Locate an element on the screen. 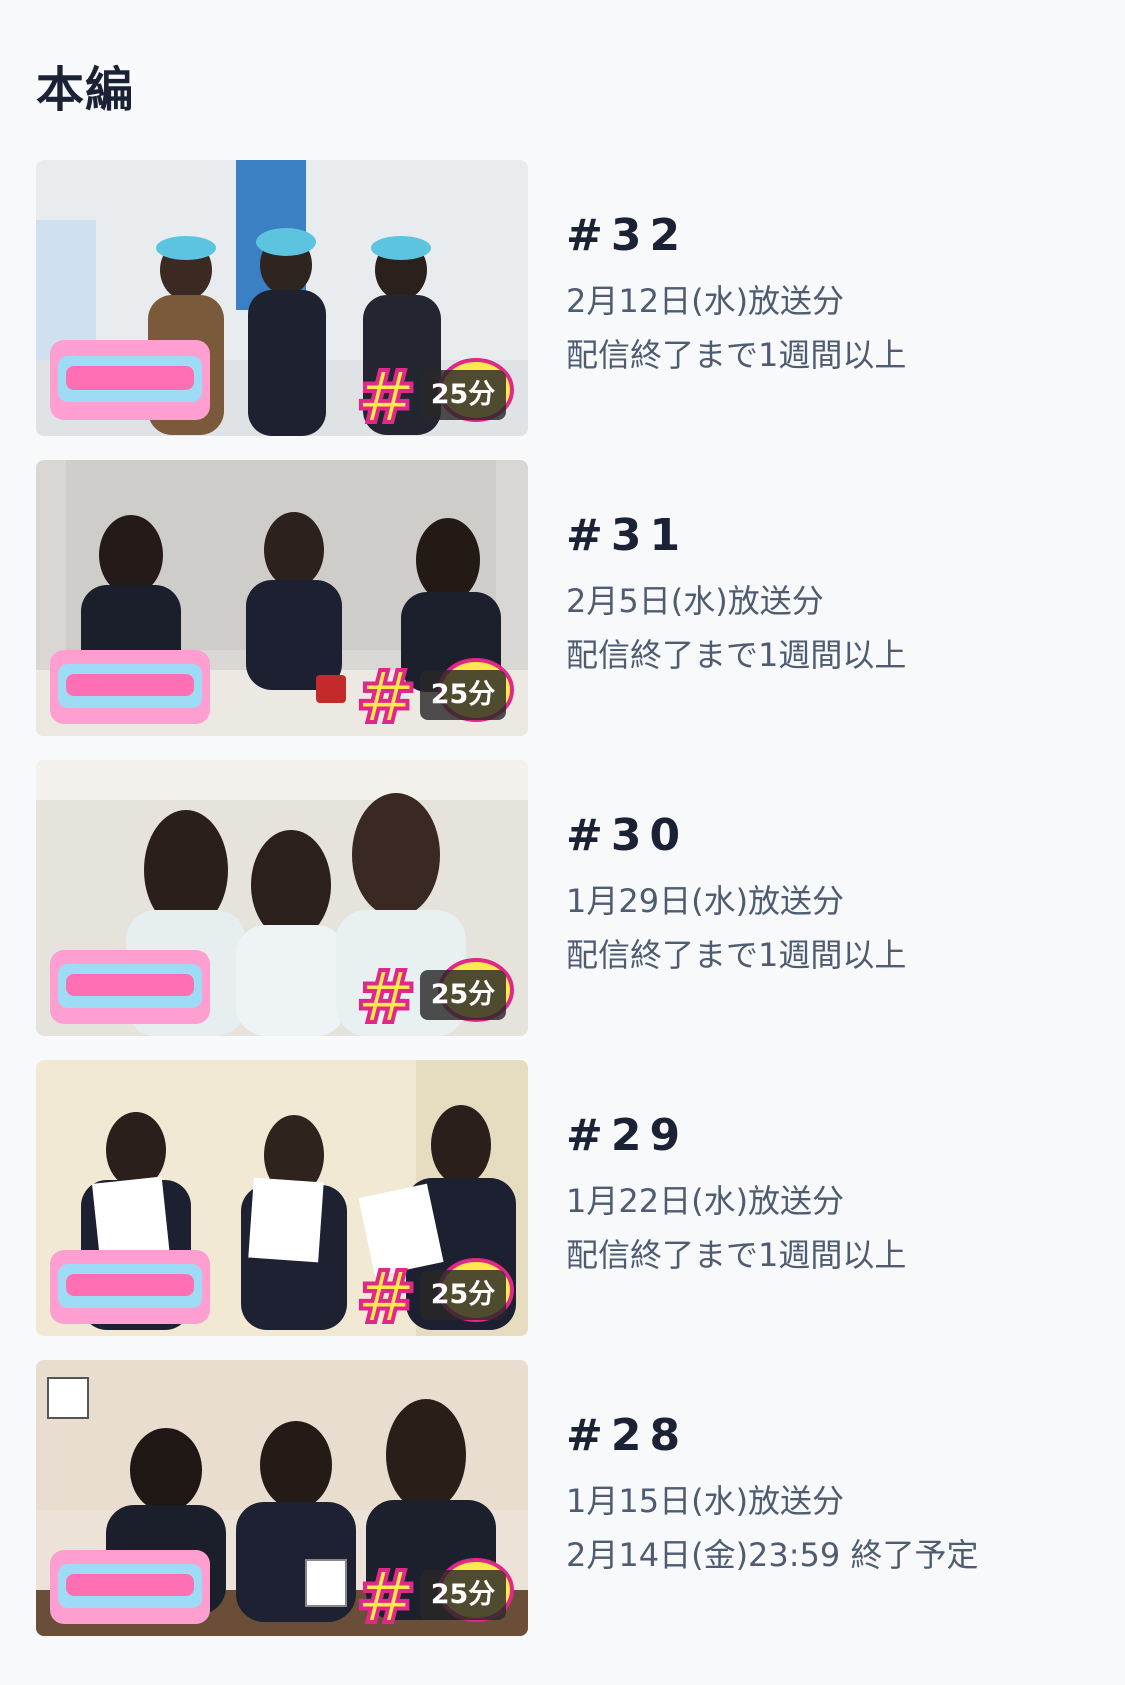 Image resolution: width=1125 pixels, height=1685 pixels. episode-info: #32 2月12日(水)放送分 配信終了まで1週間以上 is located at coordinates (826, 297).